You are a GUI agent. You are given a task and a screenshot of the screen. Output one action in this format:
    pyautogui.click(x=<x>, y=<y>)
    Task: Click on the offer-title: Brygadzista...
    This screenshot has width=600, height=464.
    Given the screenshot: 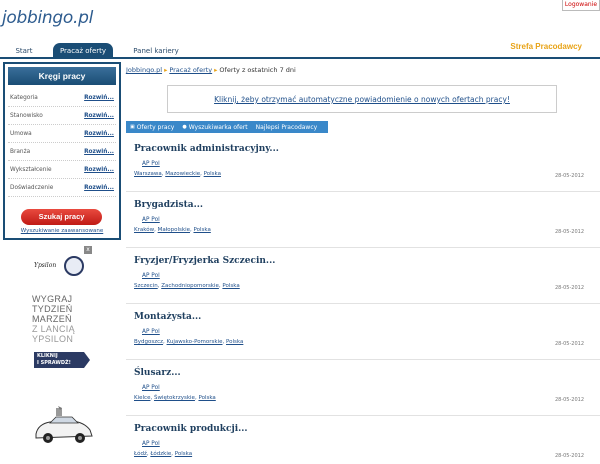 What is the action you would take?
    pyautogui.click(x=168, y=205)
    